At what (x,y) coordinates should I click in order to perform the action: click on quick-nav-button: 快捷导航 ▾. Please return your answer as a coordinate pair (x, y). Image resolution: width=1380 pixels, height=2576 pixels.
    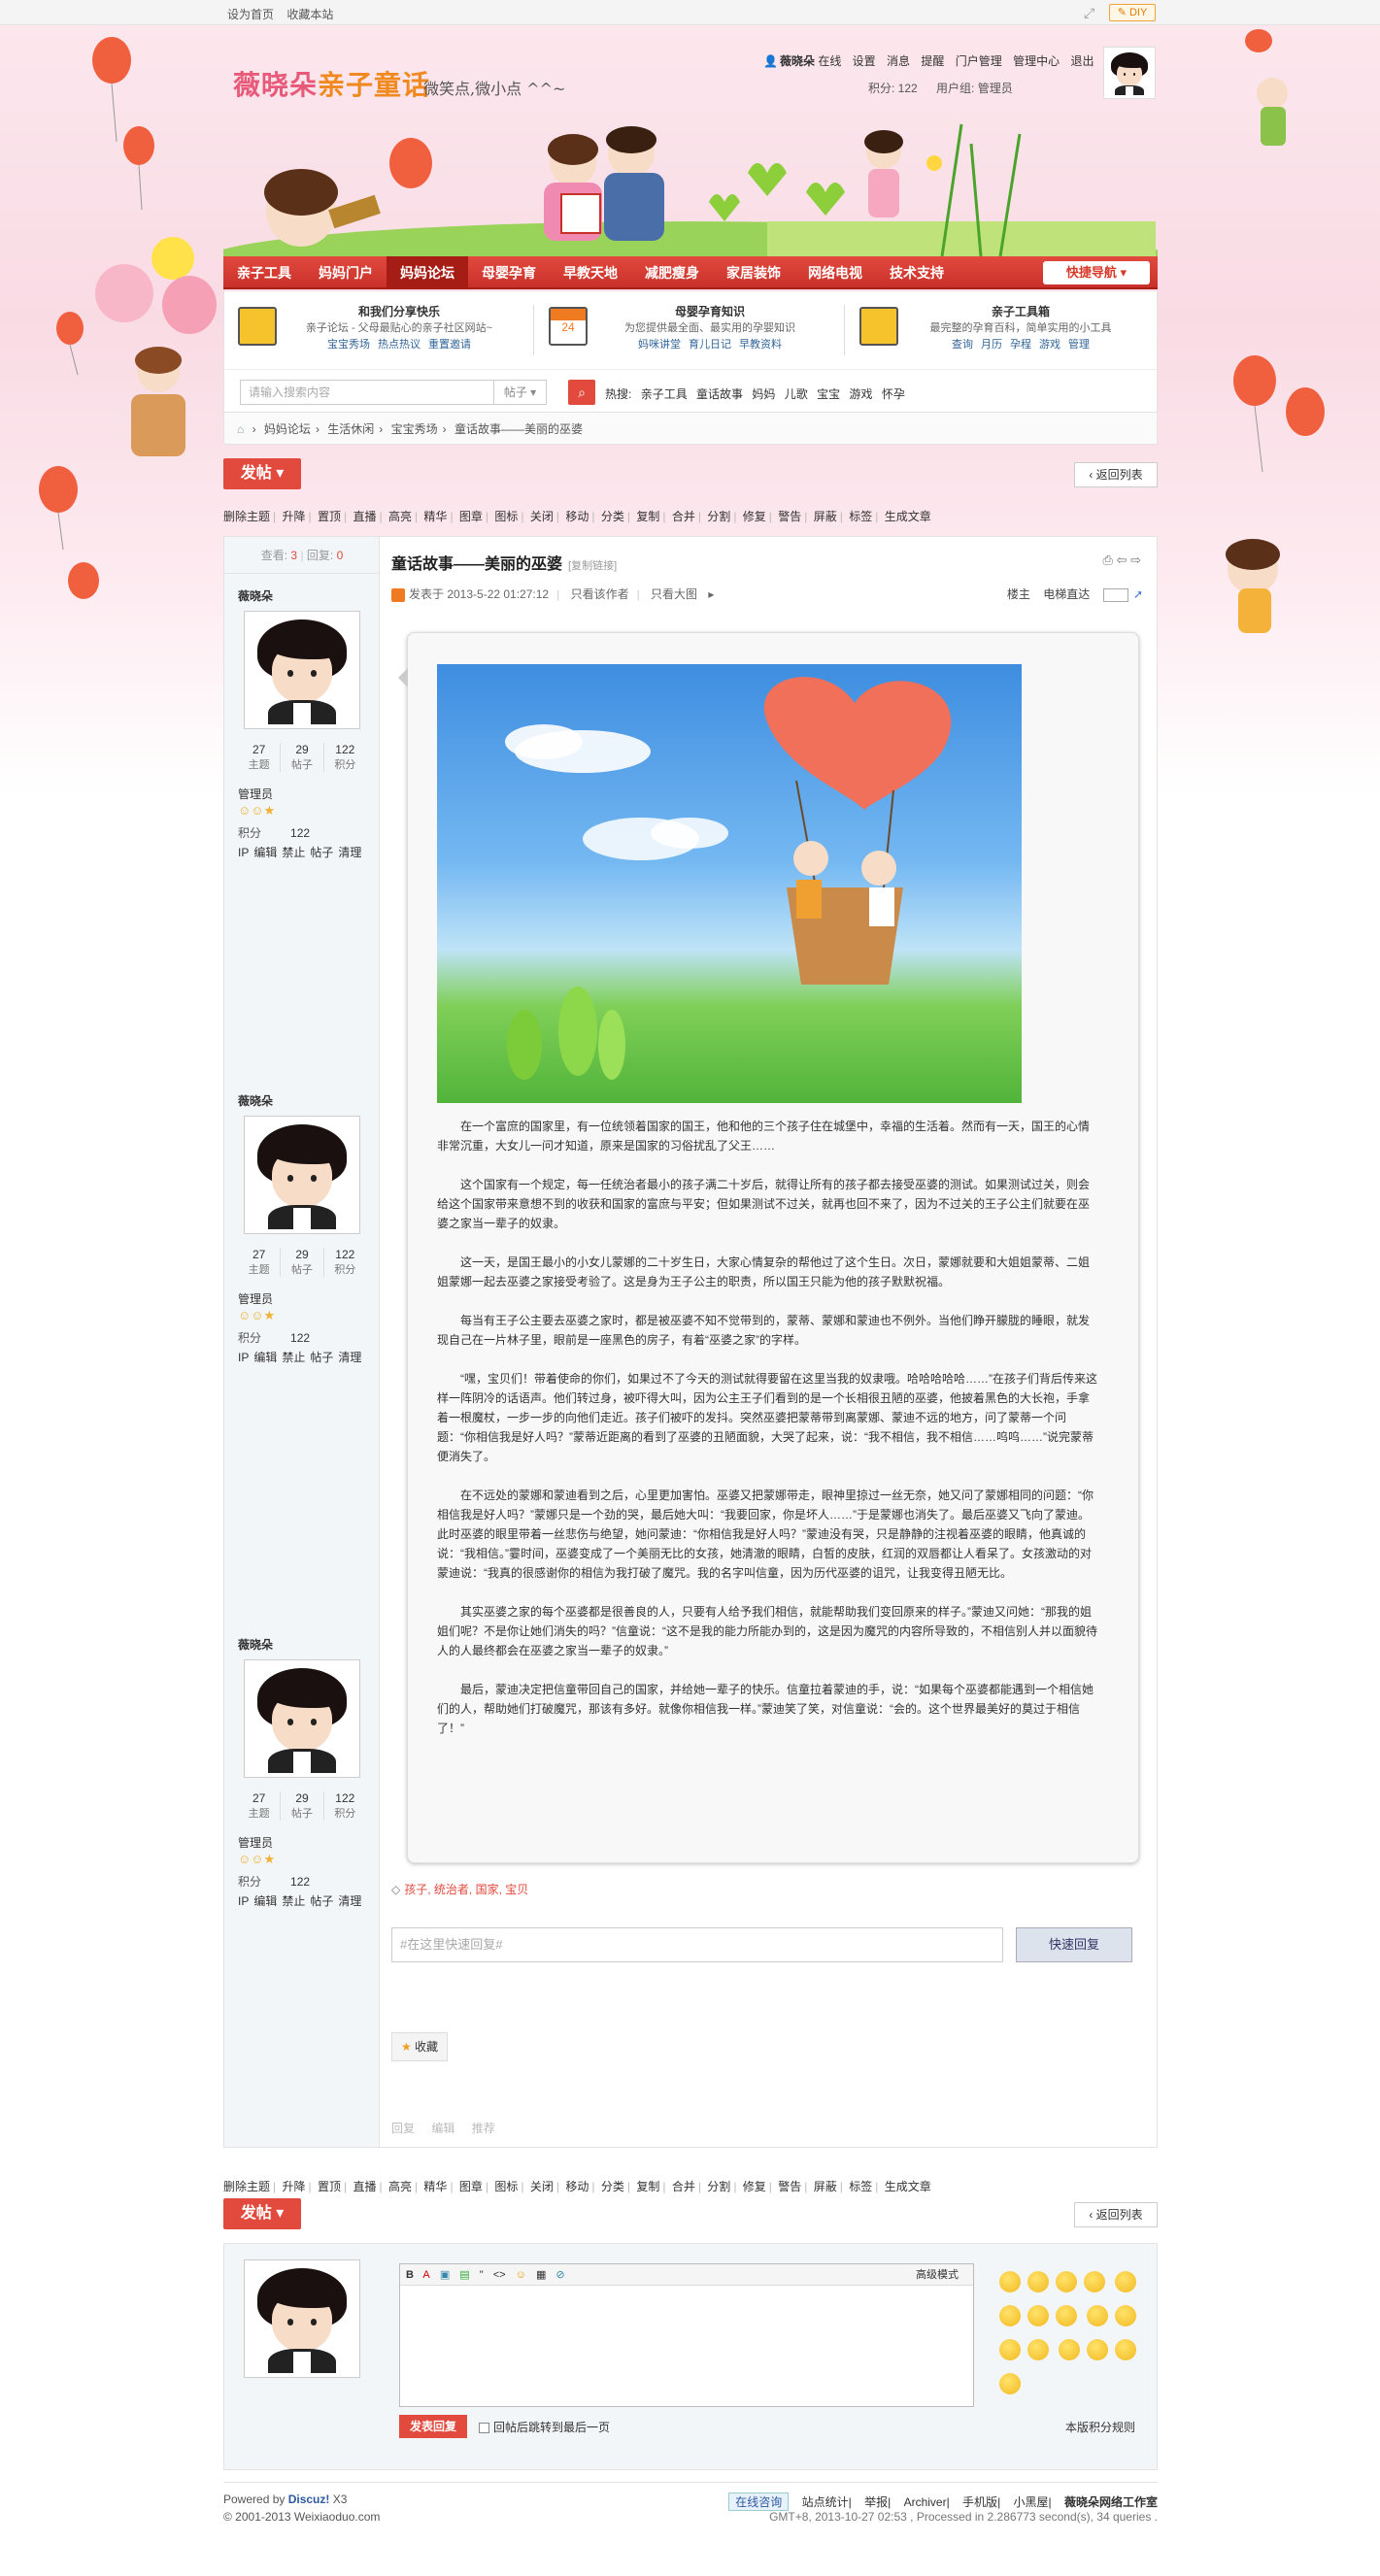
    Looking at the image, I should click on (1097, 272).